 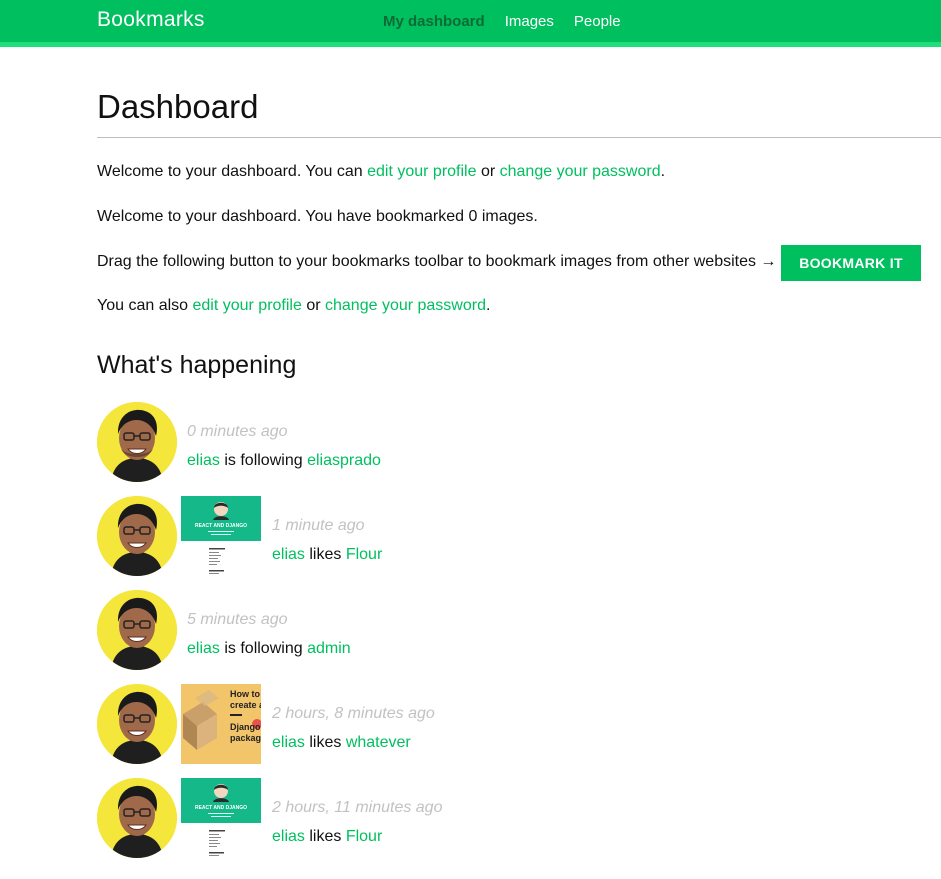 What do you see at coordinates (221, 724) in the screenshot?
I see `image-thumbnail: How to create a Django package` at bounding box center [221, 724].